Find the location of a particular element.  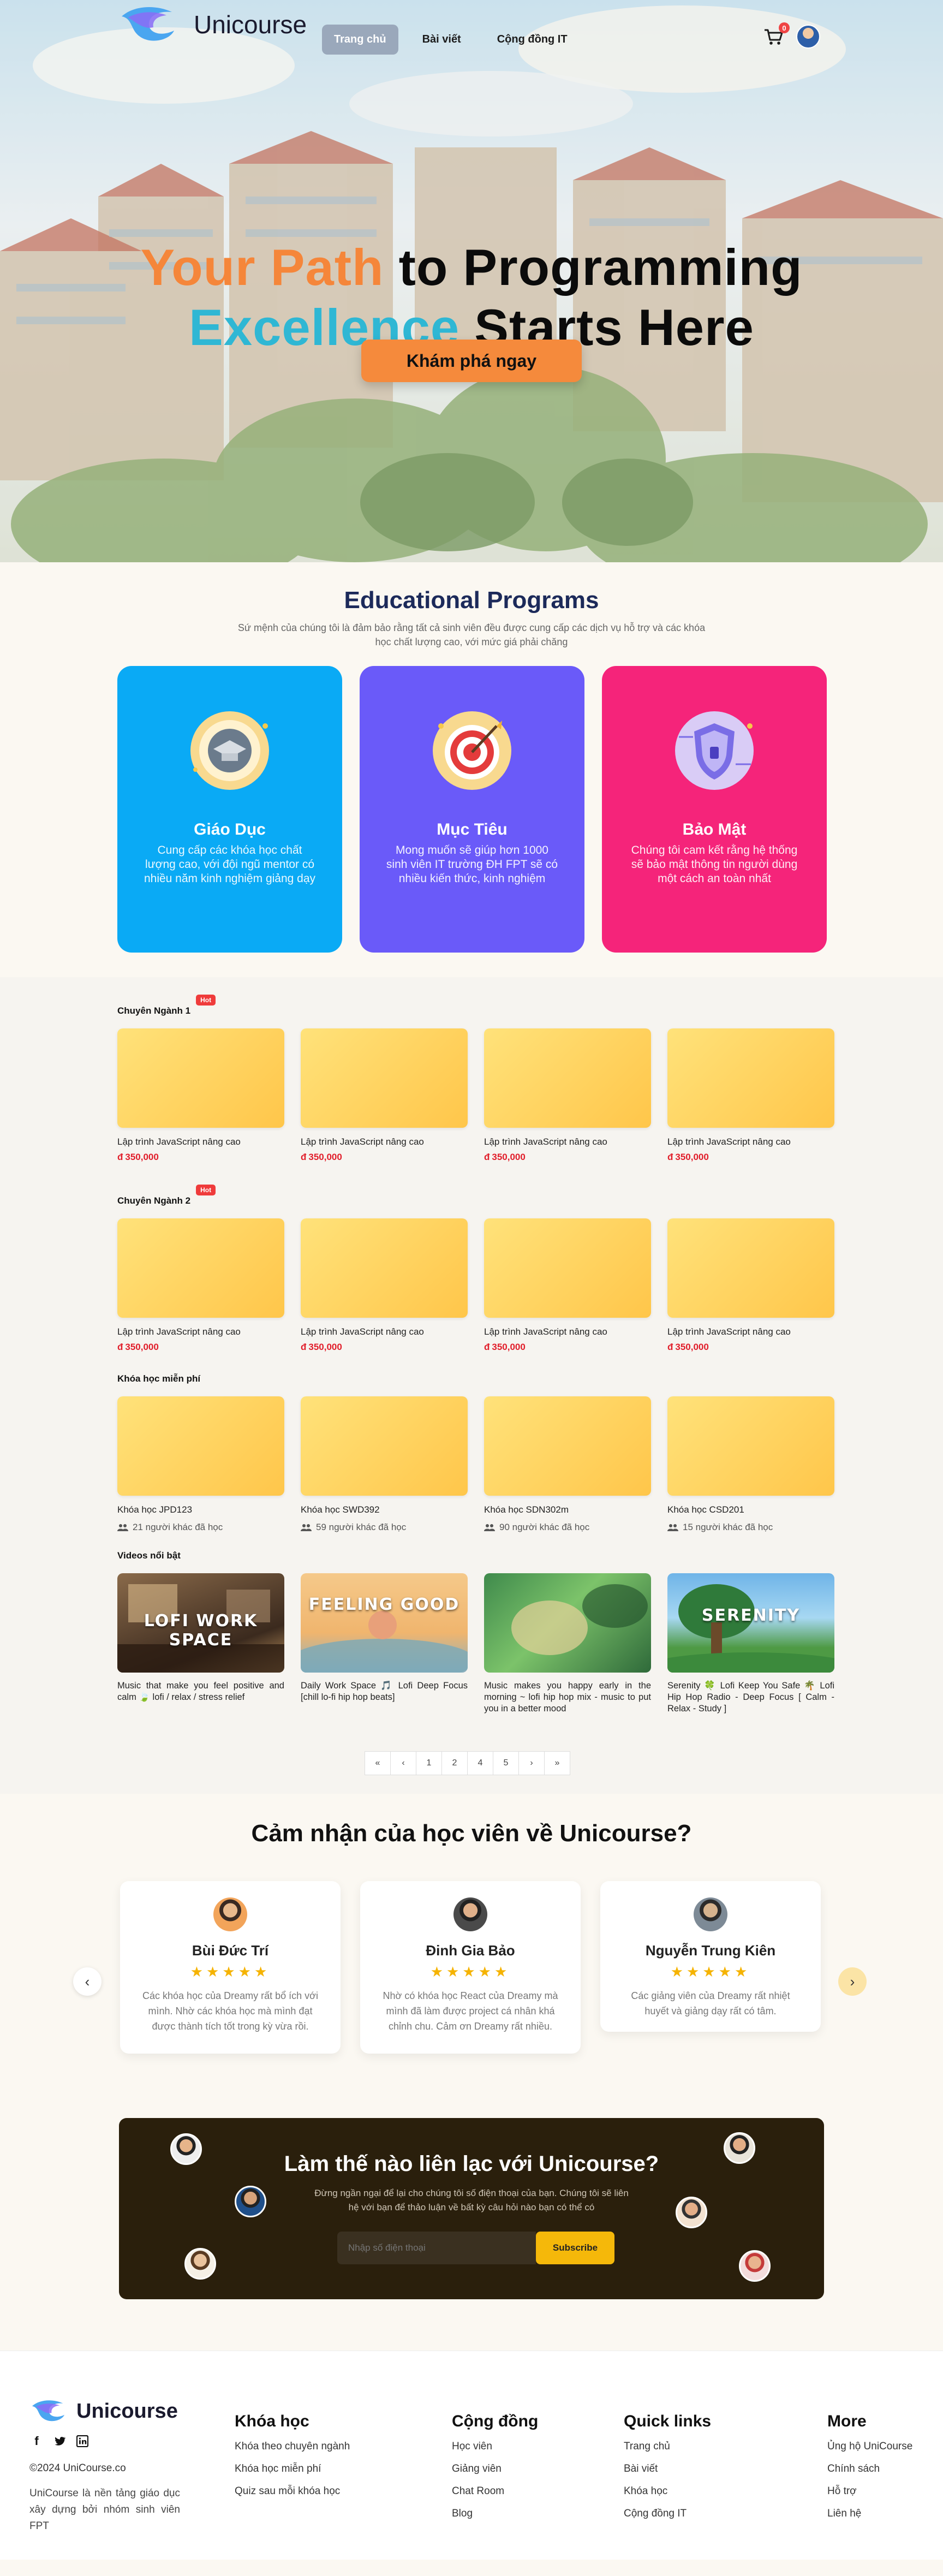

nav-item-community: Cộng đồng IT is located at coordinates (532, 40).